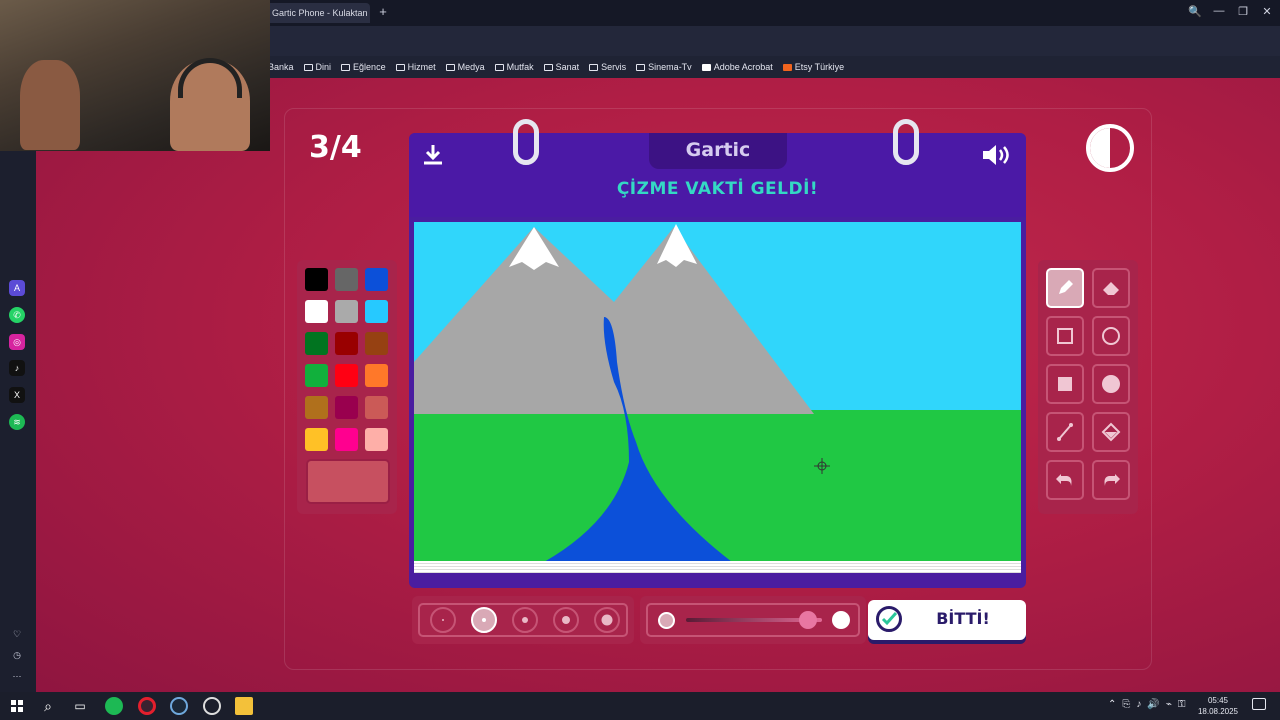 This screenshot has height=720, width=1280. I want to click on close-window-button: ✕, so click(1267, 11).